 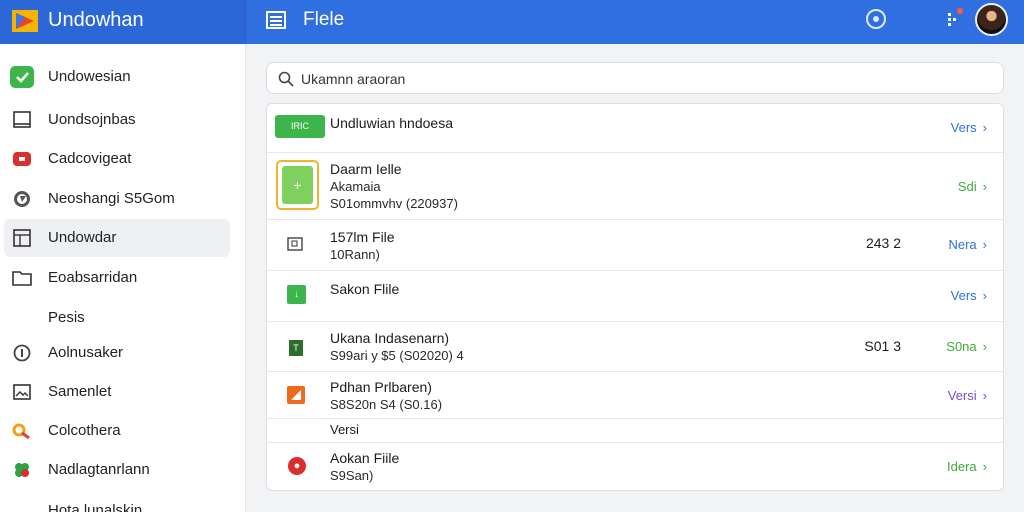 I want to click on file-title: Sakon Flile, so click(x=365, y=289).